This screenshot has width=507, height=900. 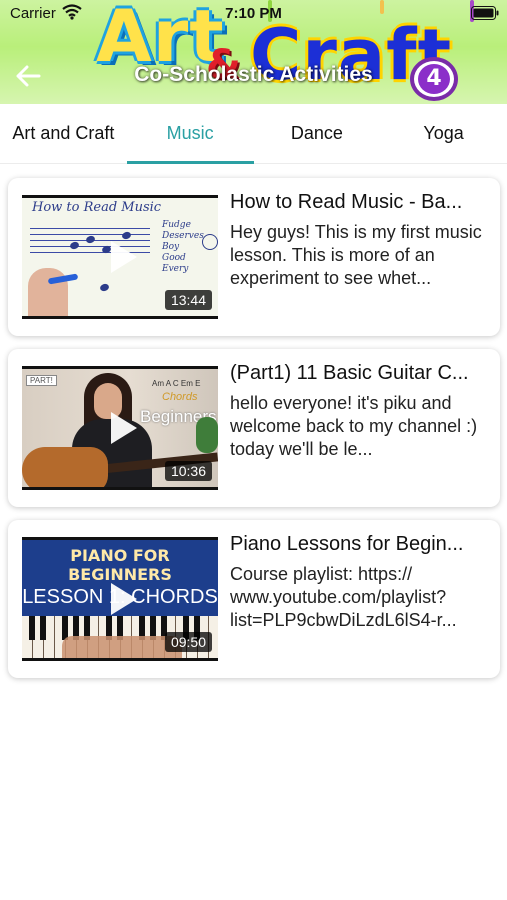 I want to click on tab-music: Music, so click(x=190, y=134).